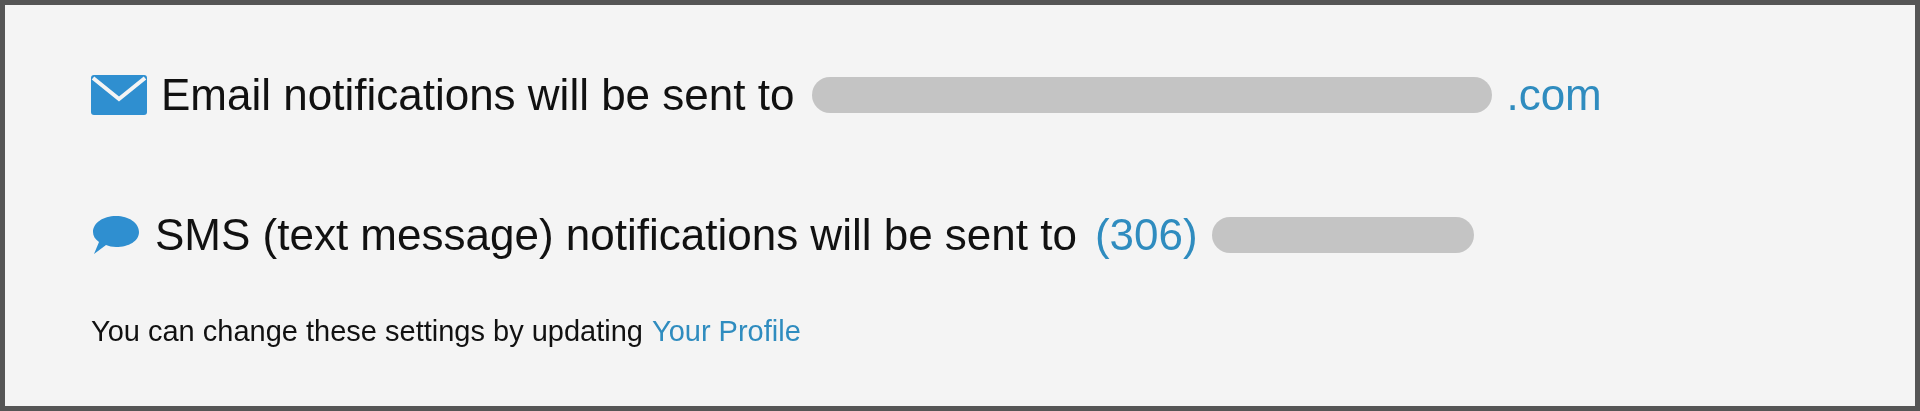 This screenshot has height=411, width=1920. What do you see at coordinates (616, 235) in the screenshot?
I see `notification-text: SMS (text message) notifications will be sent to` at bounding box center [616, 235].